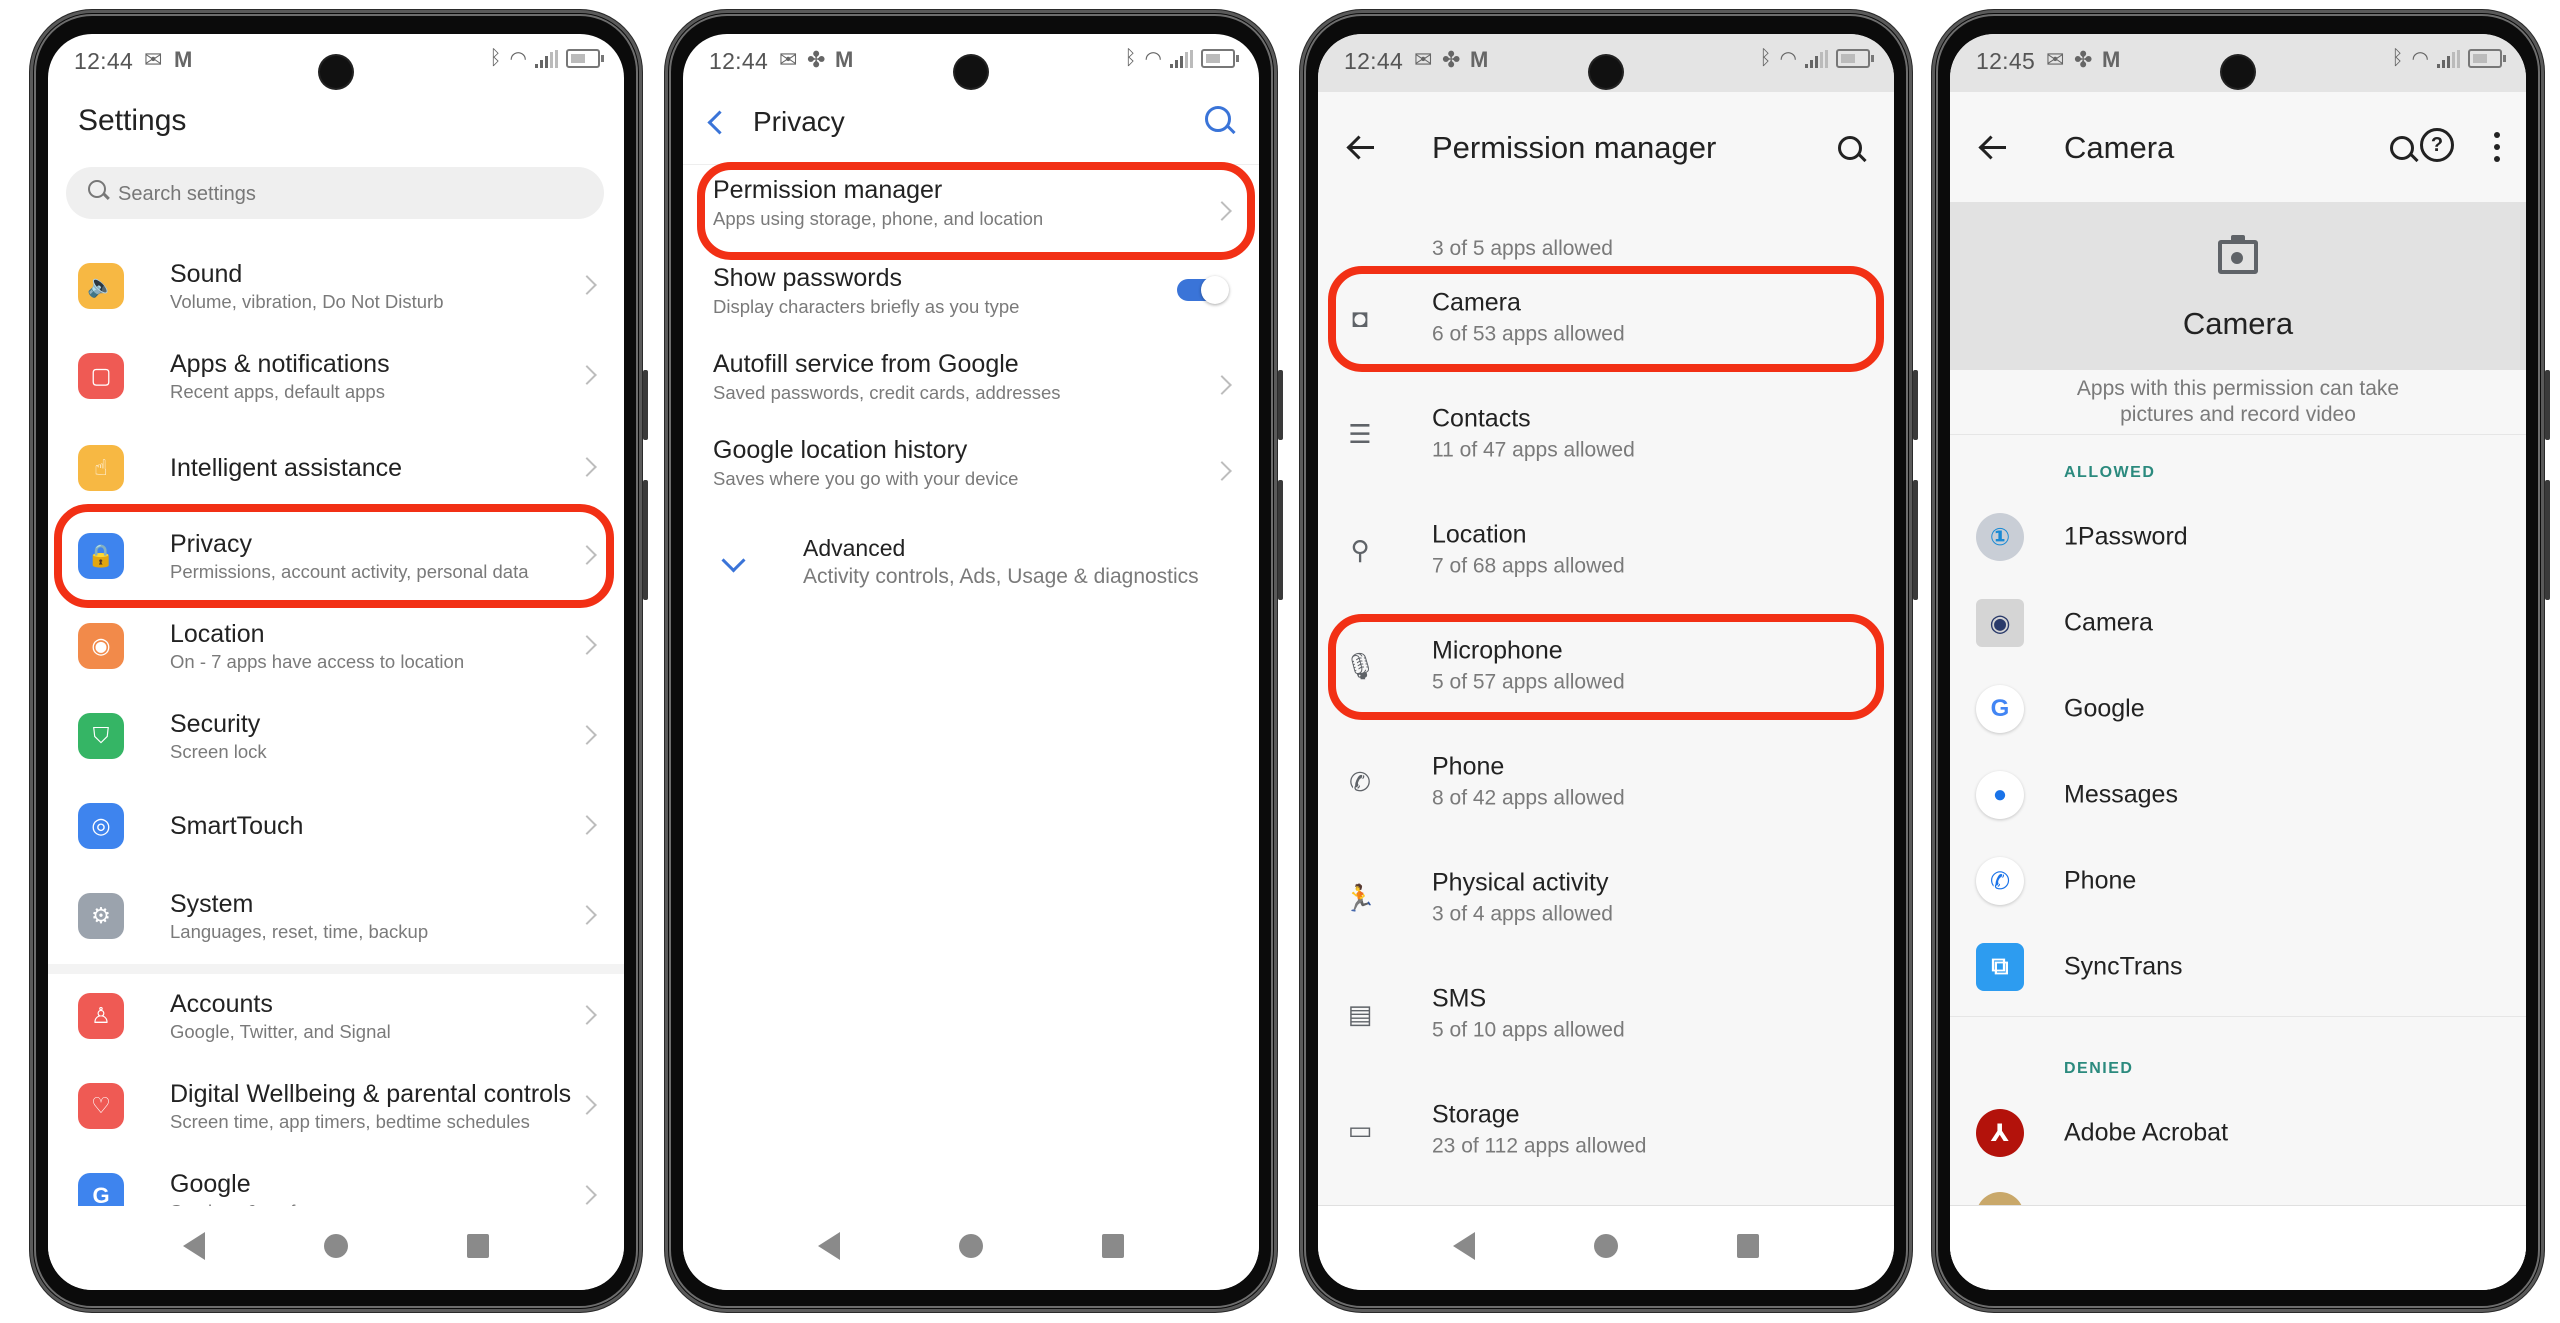 This screenshot has width=2560, height=1323. Describe the element at coordinates (336, 1016) in the screenshot. I see `settings-item-accounts: ♙ Accounts Google, Twitter, and Signal` at that location.